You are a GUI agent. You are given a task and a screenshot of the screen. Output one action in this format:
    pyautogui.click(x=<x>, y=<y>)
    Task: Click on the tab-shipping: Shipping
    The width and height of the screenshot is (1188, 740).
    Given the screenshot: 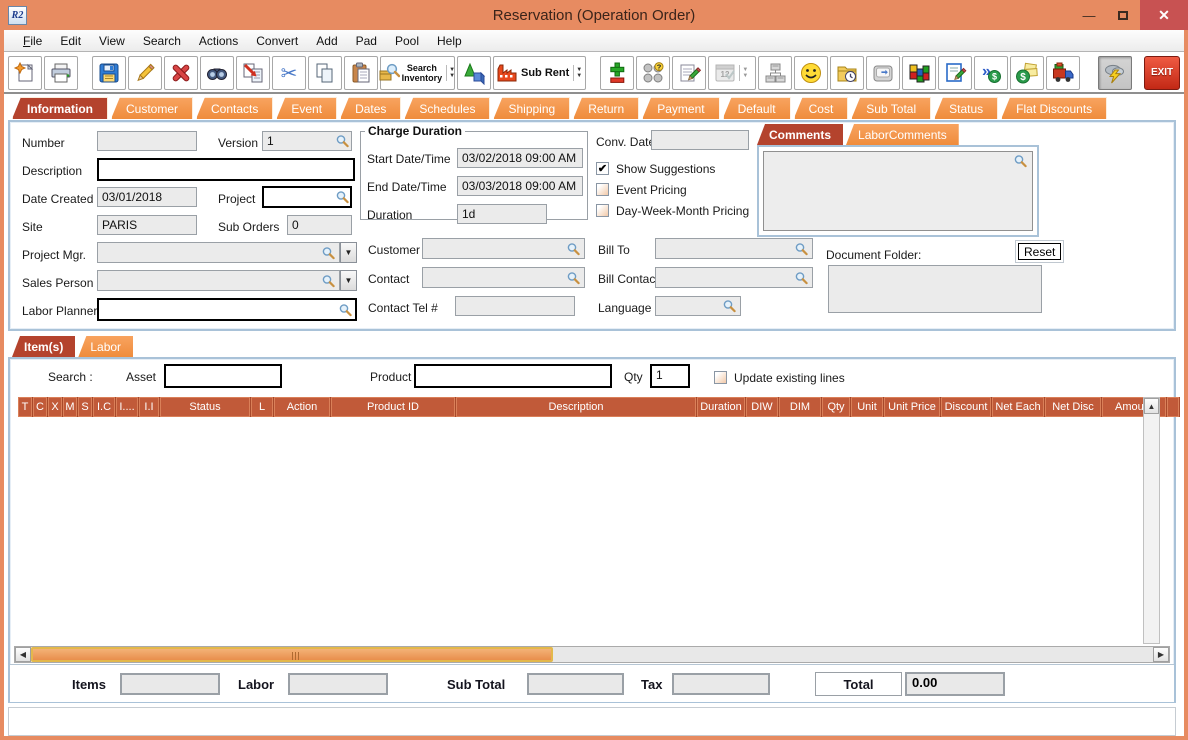 What is the action you would take?
    pyautogui.click(x=532, y=108)
    